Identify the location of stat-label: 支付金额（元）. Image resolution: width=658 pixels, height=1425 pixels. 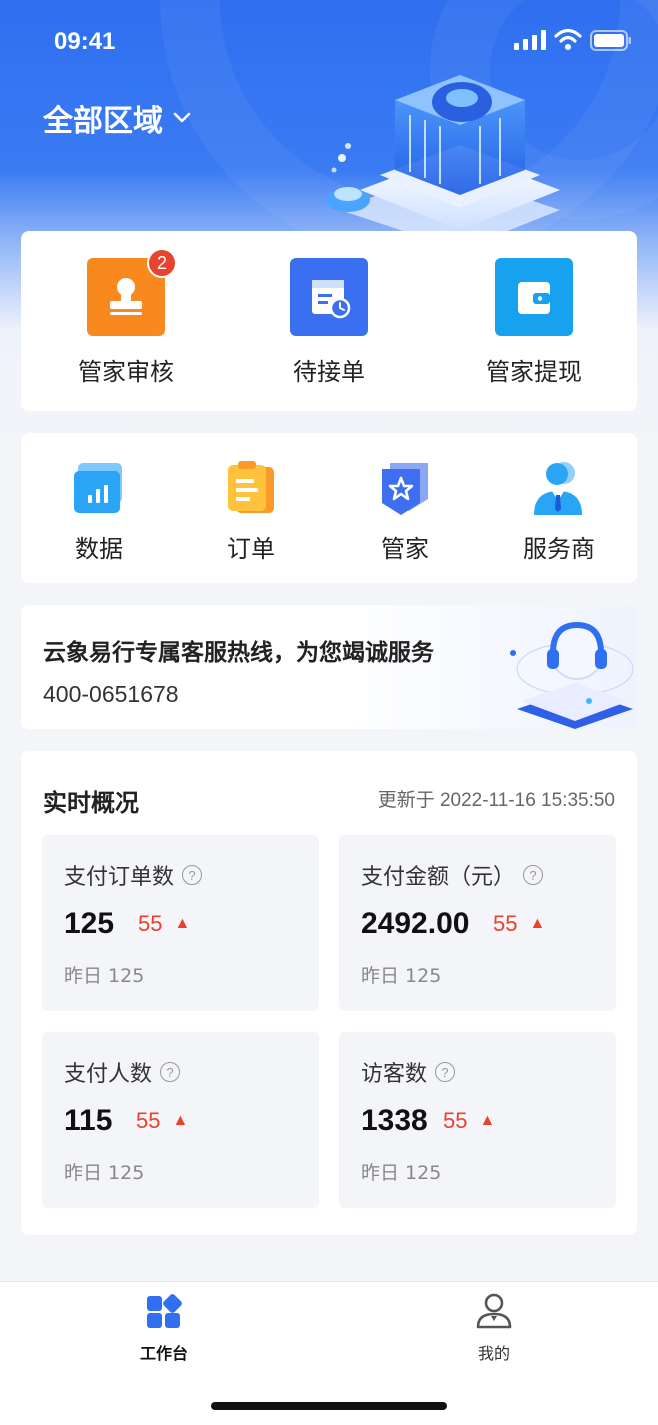
(438, 877).